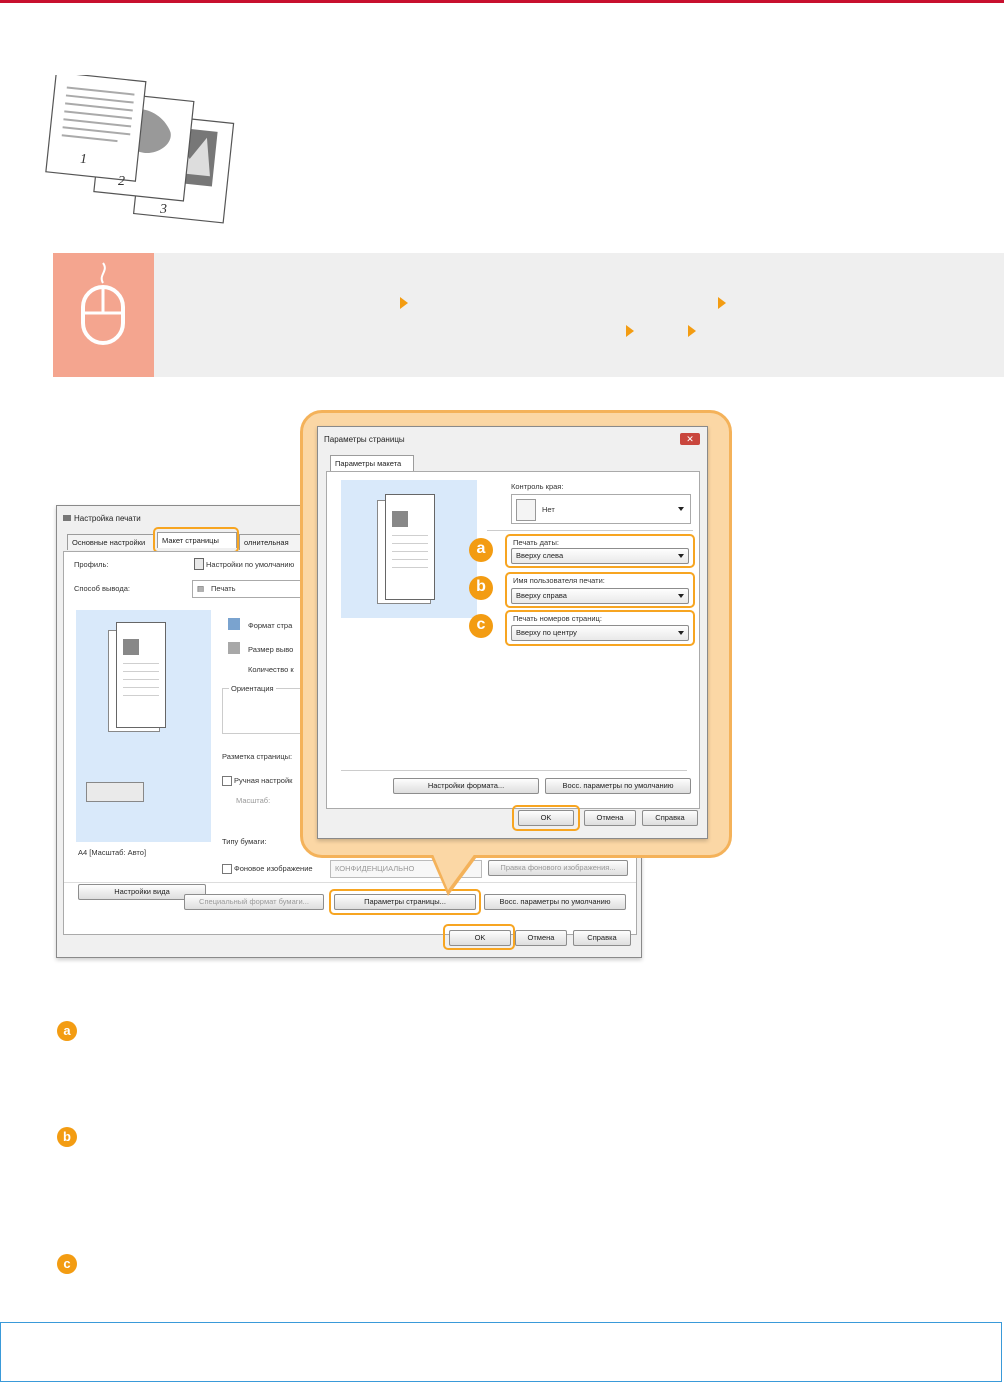 This screenshot has width=1004, height=1382. What do you see at coordinates (102, 518) in the screenshot?
I see `print-settings-title: Настройка печати` at bounding box center [102, 518].